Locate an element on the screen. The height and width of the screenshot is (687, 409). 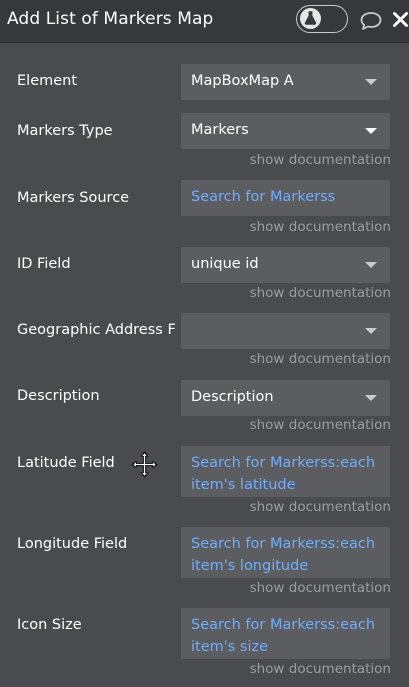
description-dropdown: Description is located at coordinates (285, 398).